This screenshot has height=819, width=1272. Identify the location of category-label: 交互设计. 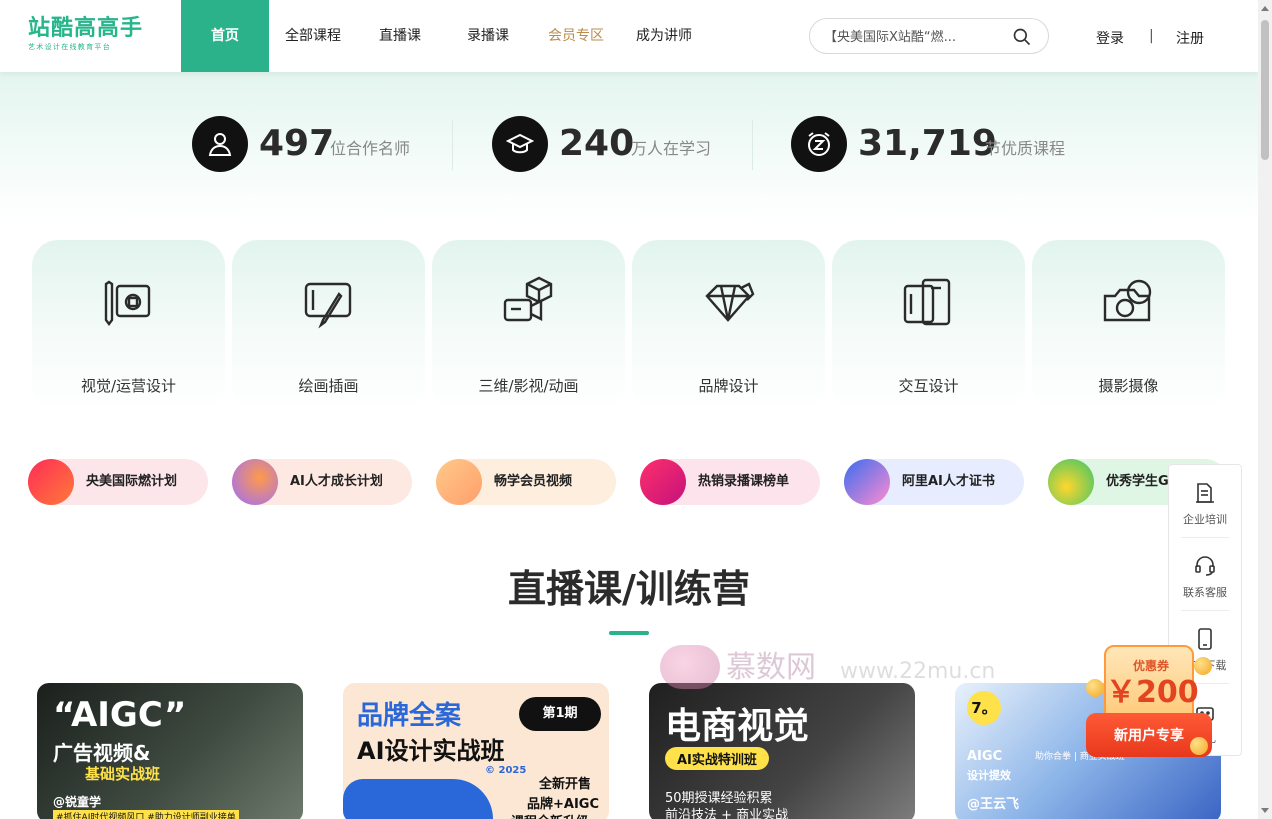
(928, 386).